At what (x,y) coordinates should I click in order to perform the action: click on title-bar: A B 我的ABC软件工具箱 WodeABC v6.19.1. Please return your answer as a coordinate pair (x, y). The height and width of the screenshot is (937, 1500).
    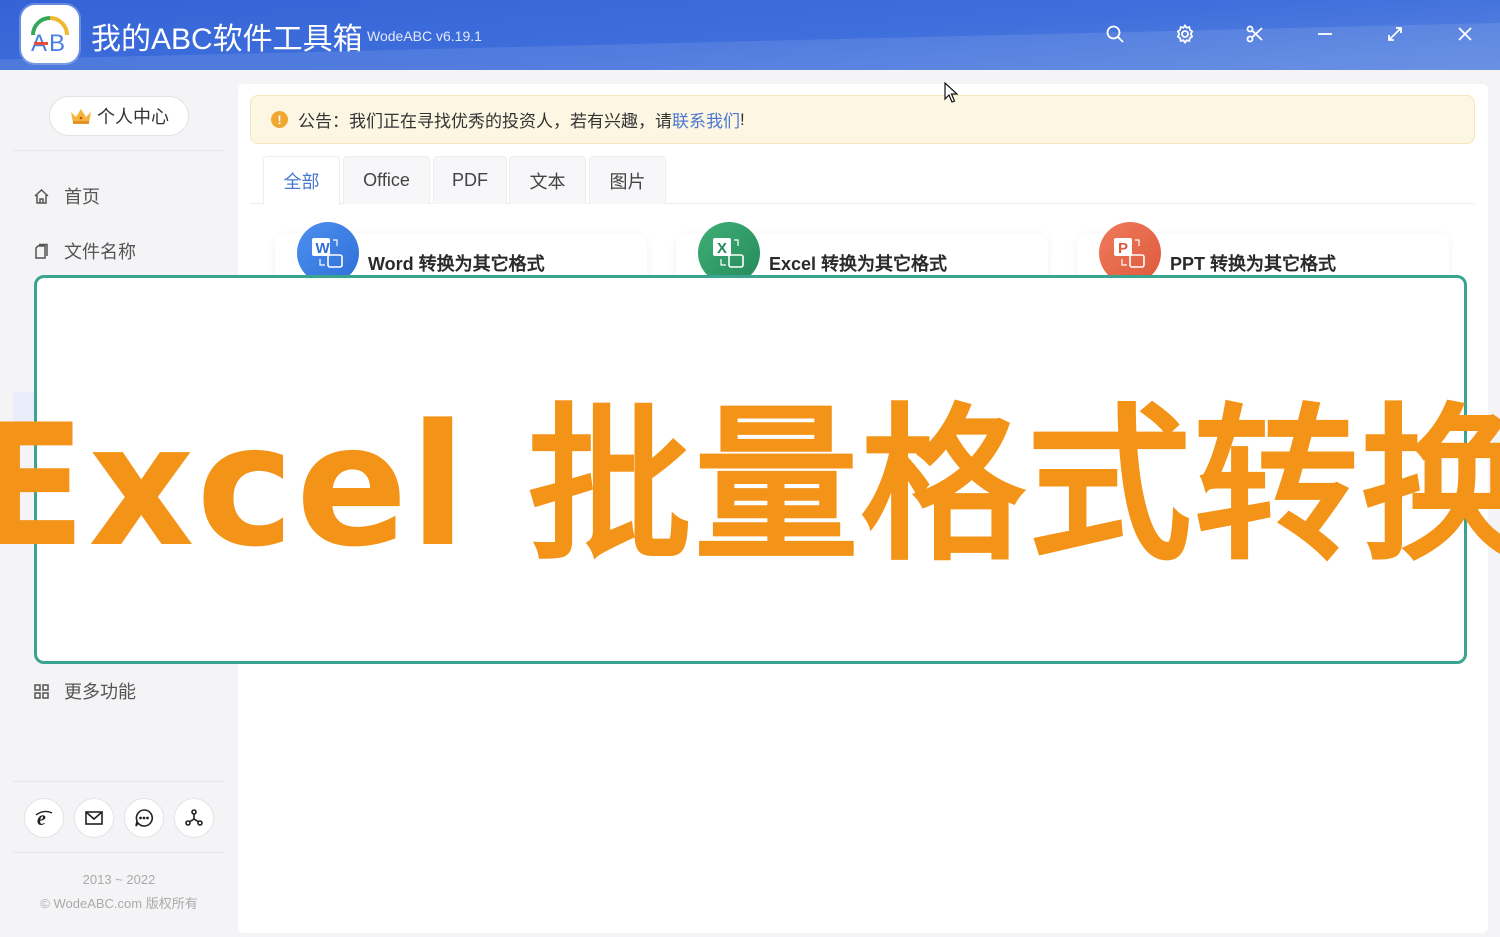
    Looking at the image, I should click on (750, 35).